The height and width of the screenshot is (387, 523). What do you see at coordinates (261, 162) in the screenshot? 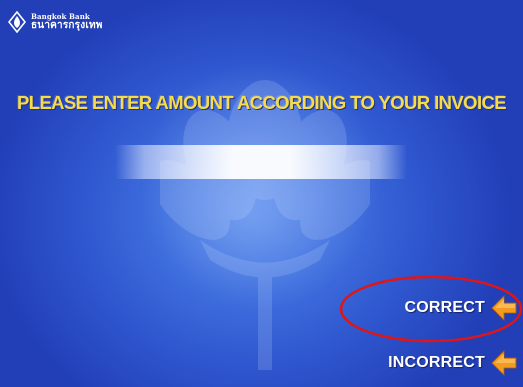
I see `amount-input` at bounding box center [261, 162].